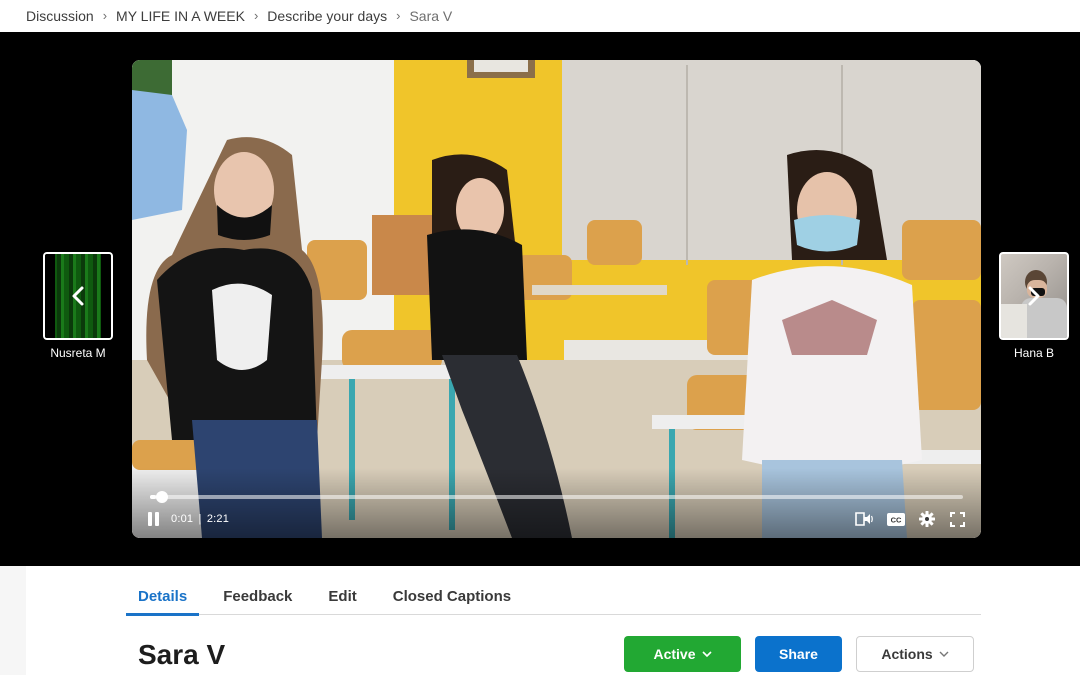 The height and width of the screenshot is (675, 1080). What do you see at coordinates (60, 16) in the screenshot?
I see `breadcrumb-discussion: Discussion` at bounding box center [60, 16].